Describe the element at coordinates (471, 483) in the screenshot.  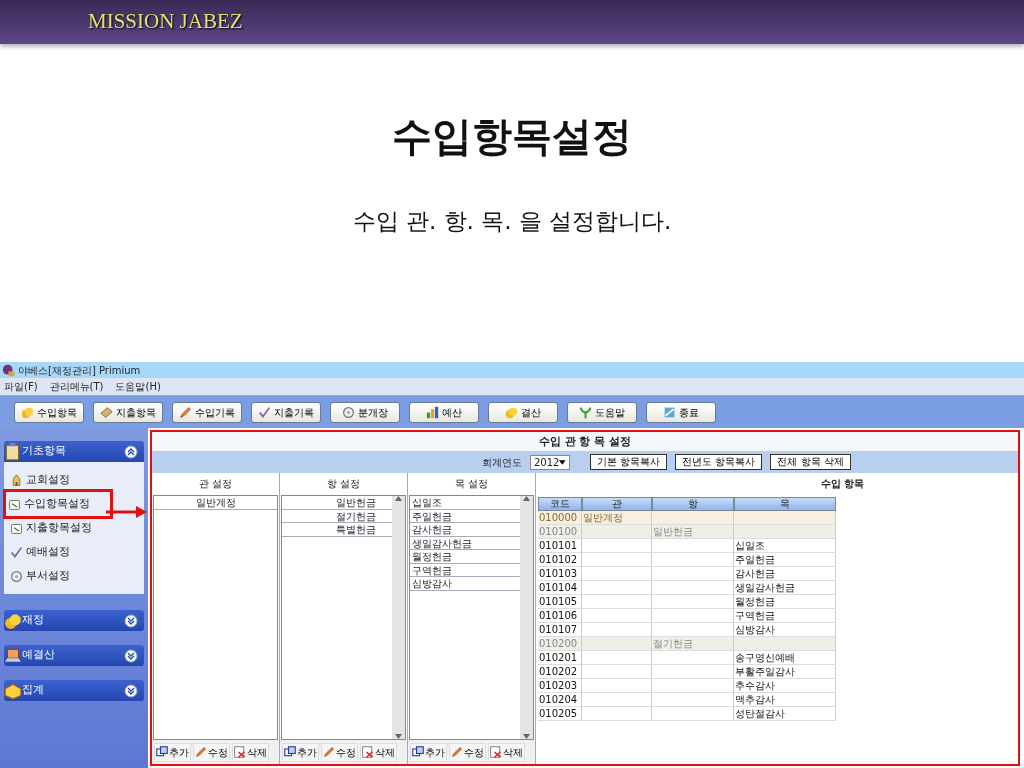
I see `column-header: 목 설정` at that location.